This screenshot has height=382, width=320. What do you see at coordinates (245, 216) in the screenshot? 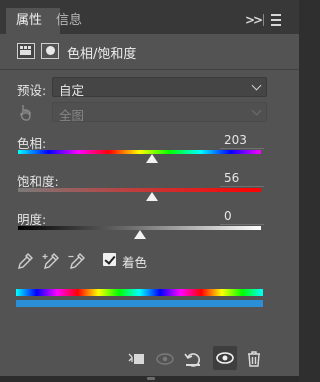
I see `lightness-value: 0` at bounding box center [245, 216].